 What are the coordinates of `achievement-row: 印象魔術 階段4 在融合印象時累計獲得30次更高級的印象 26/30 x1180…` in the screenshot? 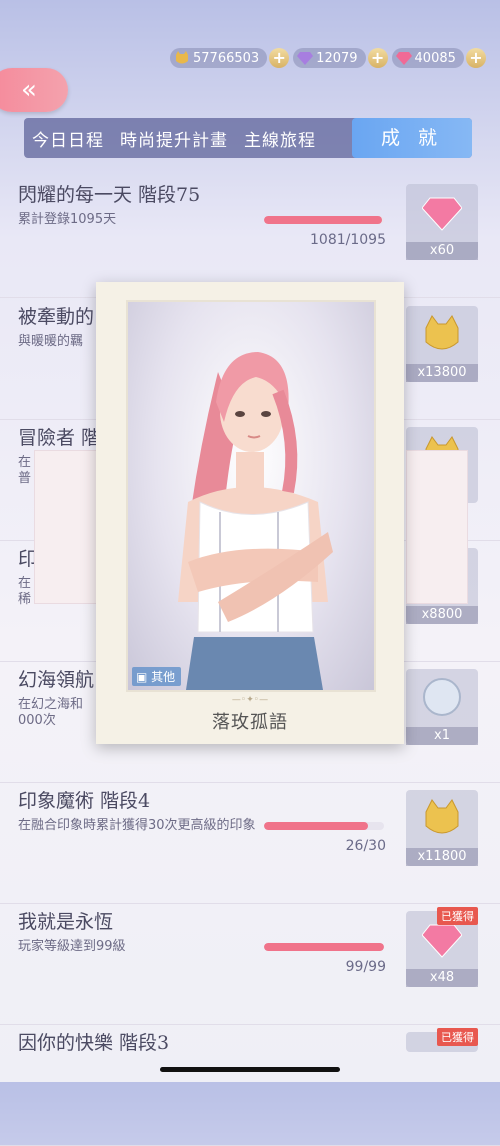 It's located at (250, 845).